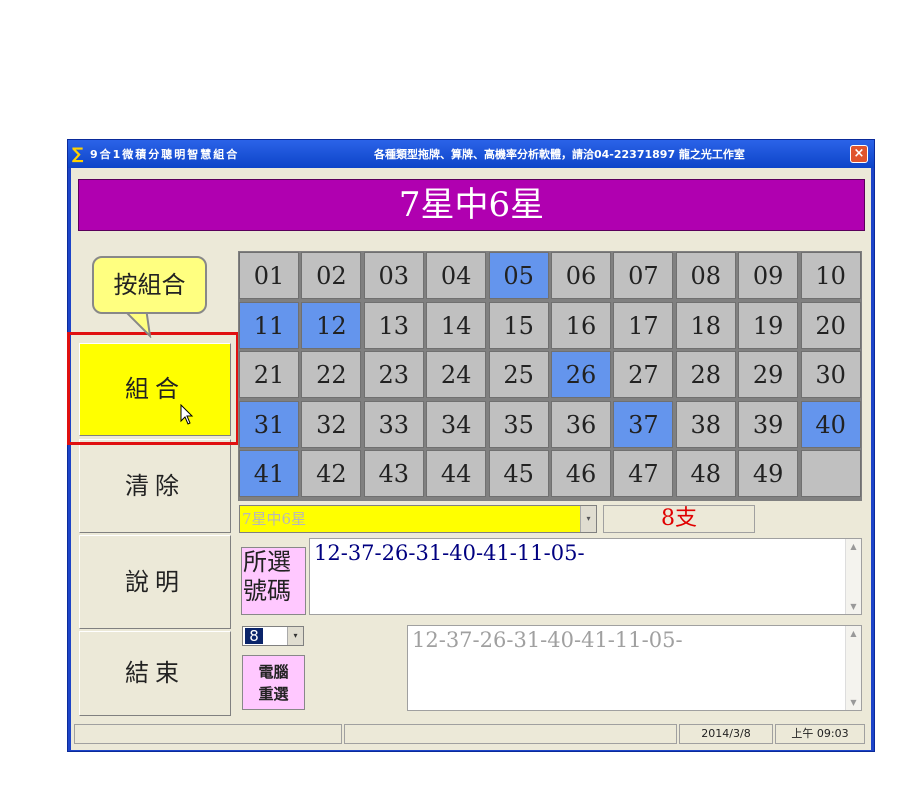 This screenshot has width=915, height=799. What do you see at coordinates (273, 672) in the screenshot?
I see `reselect-line1: 電腦` at bounding box center [273, 672].